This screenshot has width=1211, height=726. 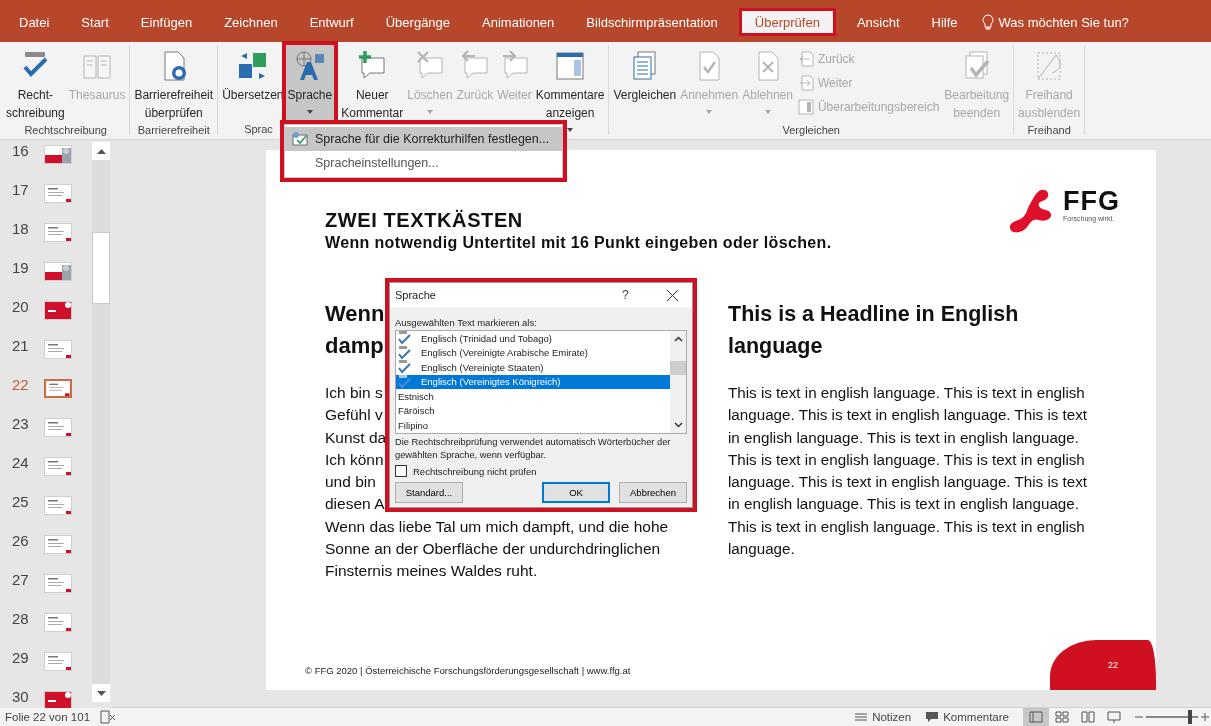 What do you see at coordinates (576, 492) in the screenshot?
I see `dialog-button: OK` at bounding box center [576, 492].